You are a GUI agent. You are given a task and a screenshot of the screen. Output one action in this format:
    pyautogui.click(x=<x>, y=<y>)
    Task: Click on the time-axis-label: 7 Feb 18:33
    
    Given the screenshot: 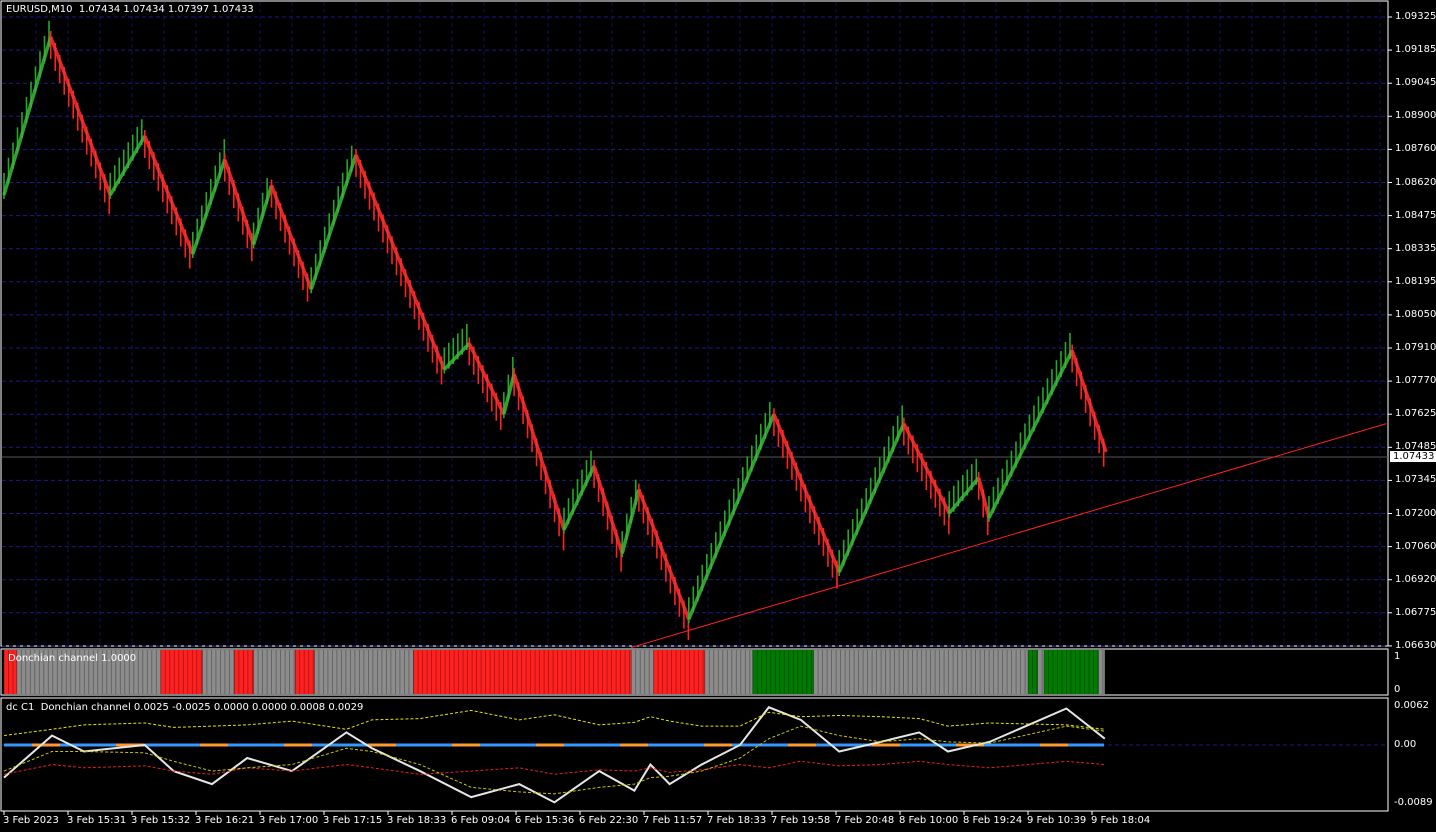 What is the action you would take?
    pyautogui.click(x=737, y=820)
    